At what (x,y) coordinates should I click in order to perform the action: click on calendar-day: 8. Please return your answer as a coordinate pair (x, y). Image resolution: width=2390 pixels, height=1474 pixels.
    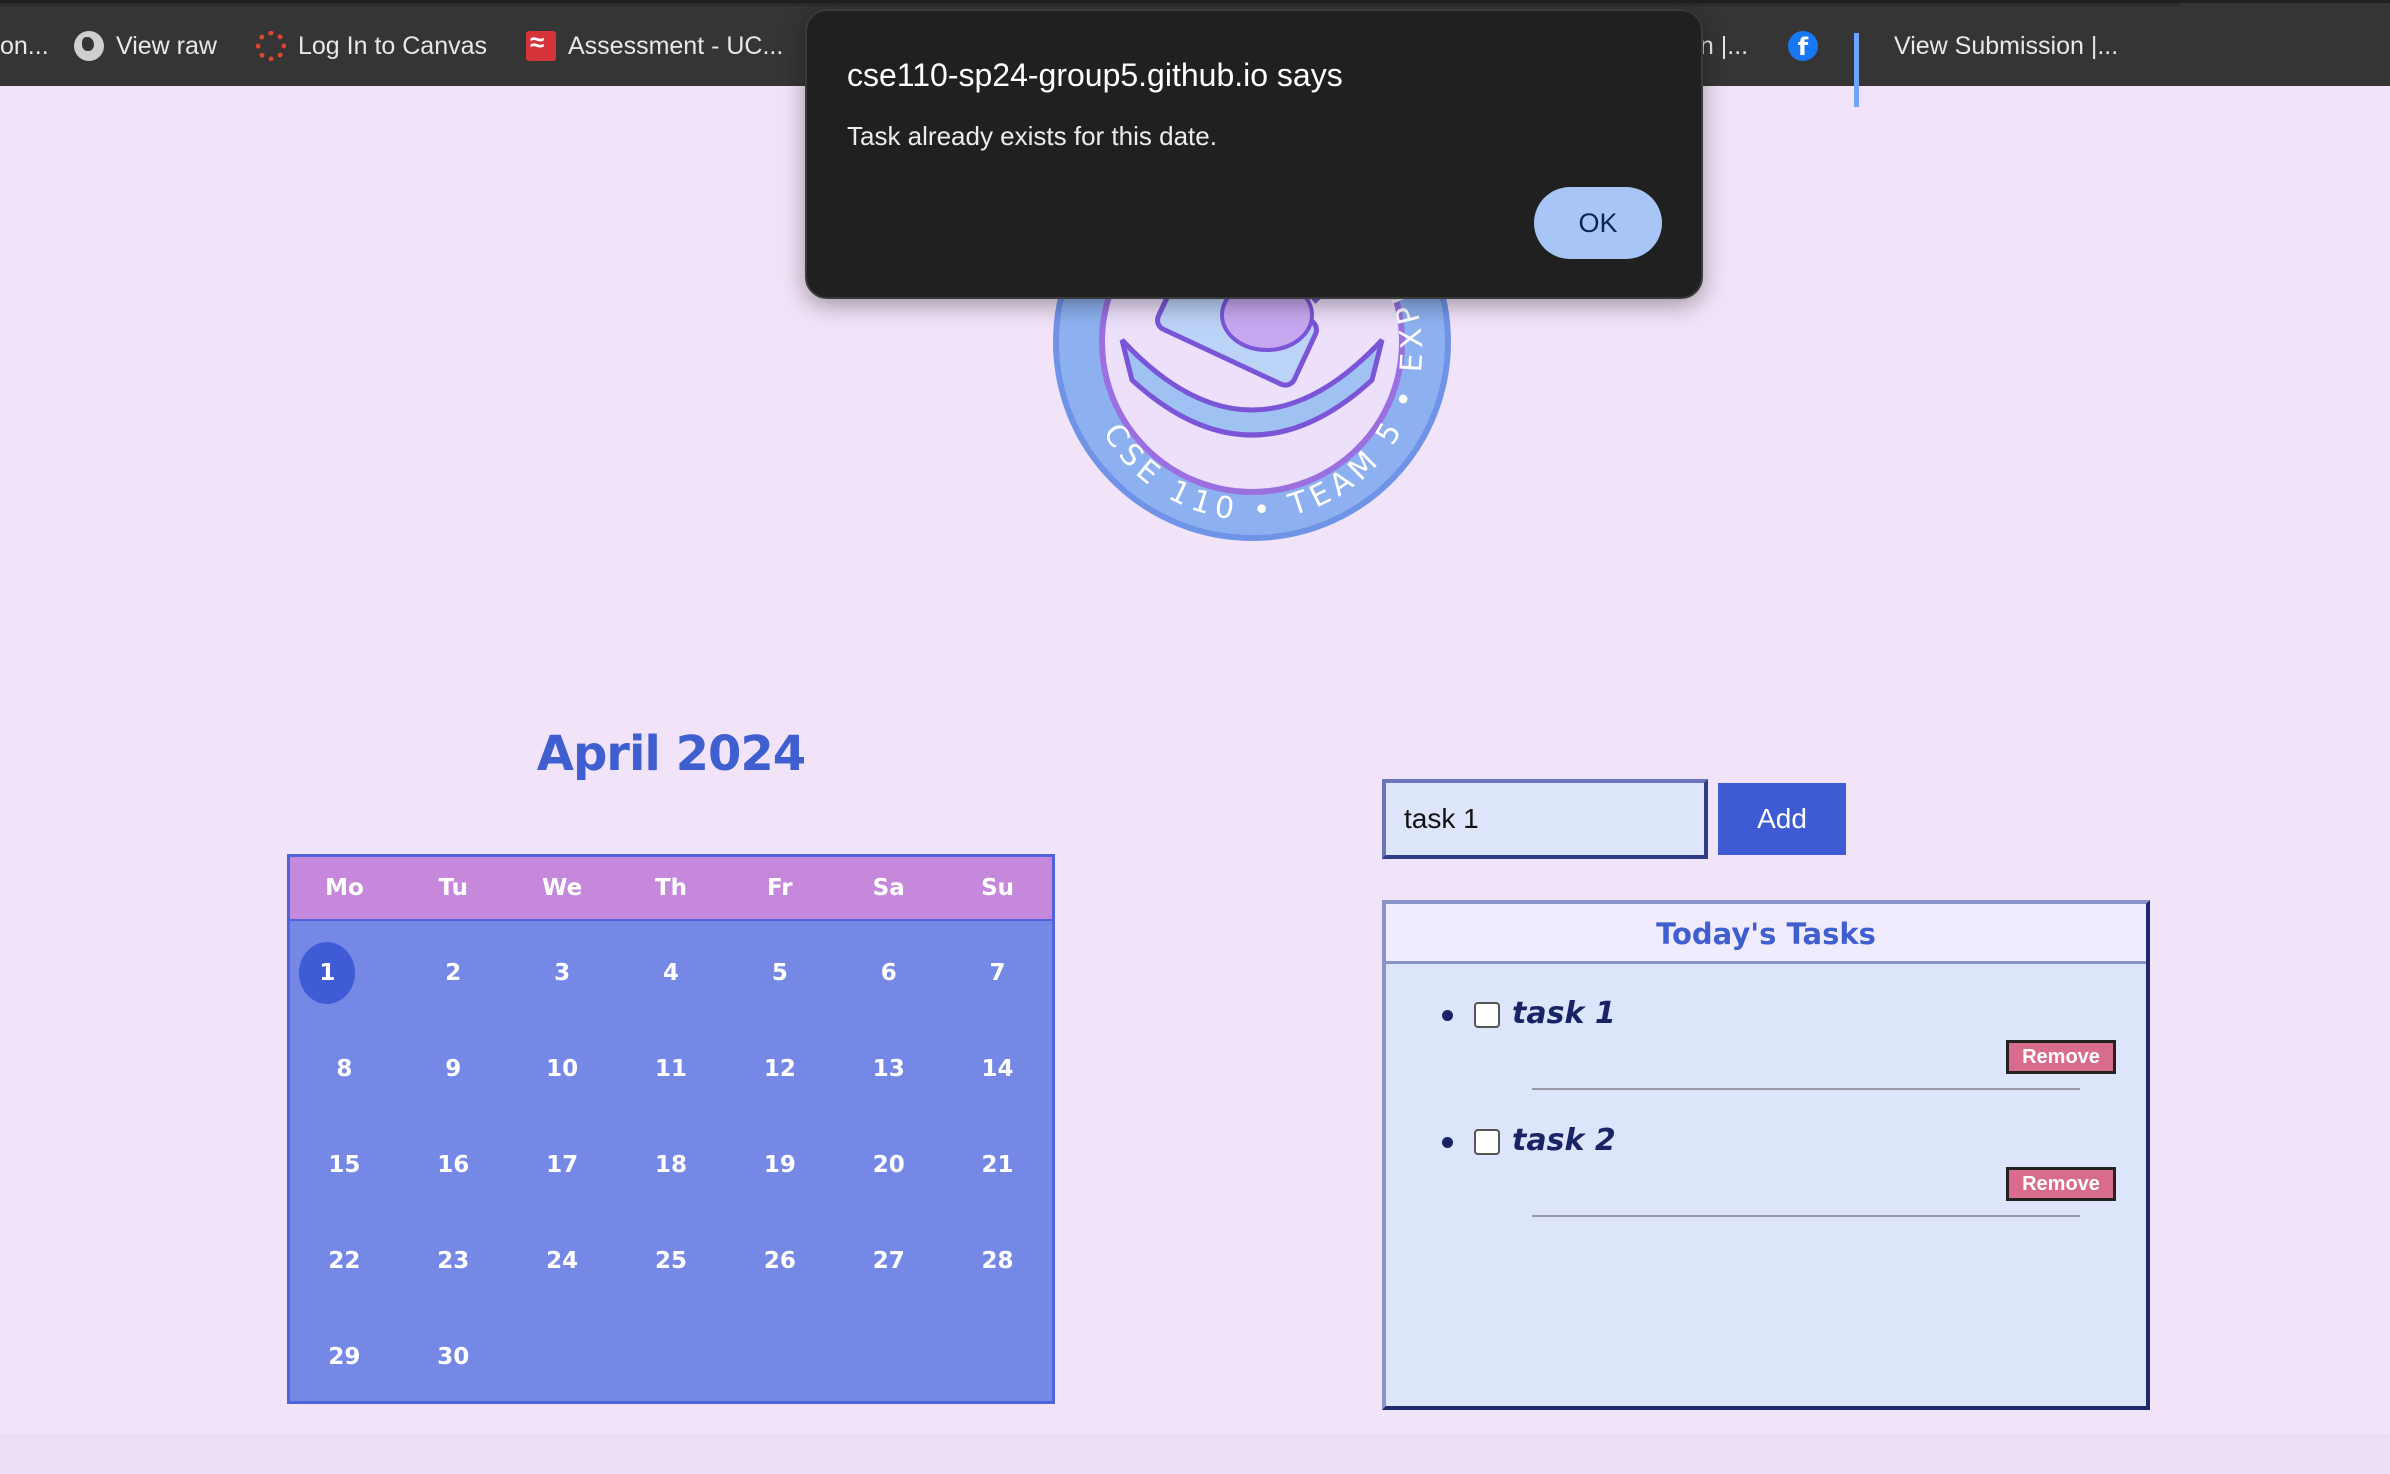
    Looking at the image, I should click on (344, 1069).